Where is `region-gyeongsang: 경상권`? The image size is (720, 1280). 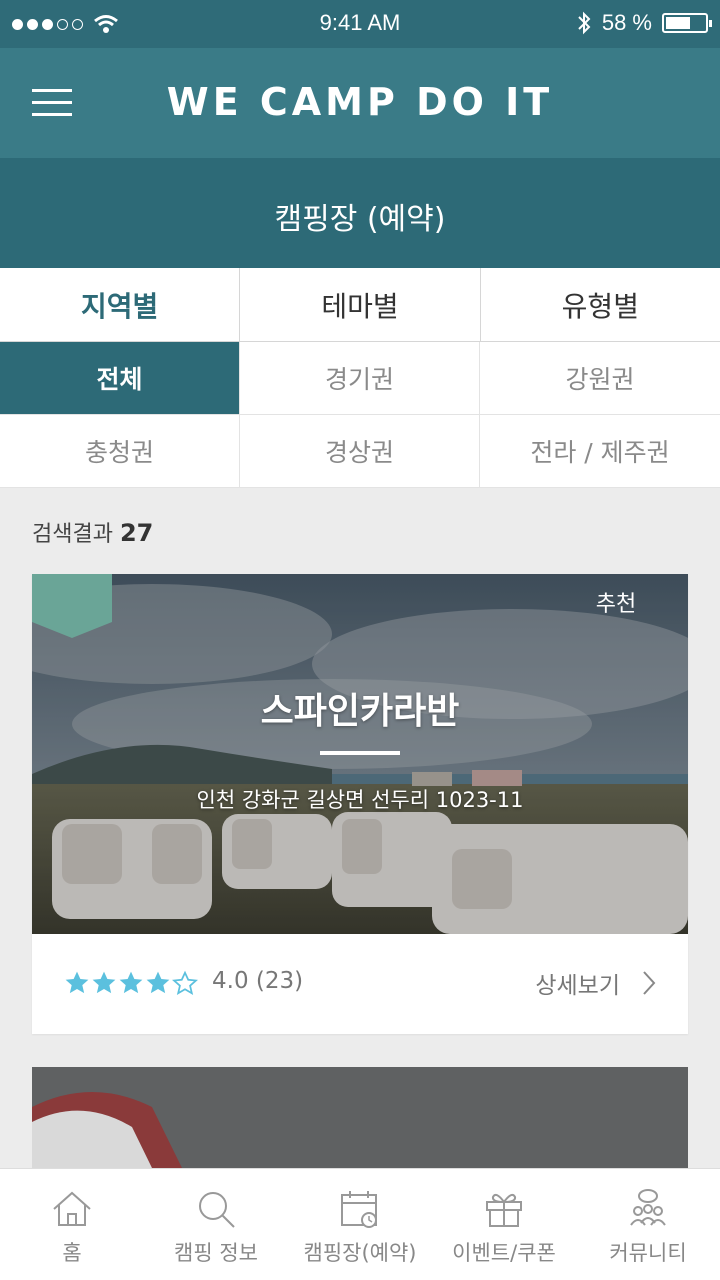
region-gyeongsang: 경상권 is located at coordinates (360, 451).